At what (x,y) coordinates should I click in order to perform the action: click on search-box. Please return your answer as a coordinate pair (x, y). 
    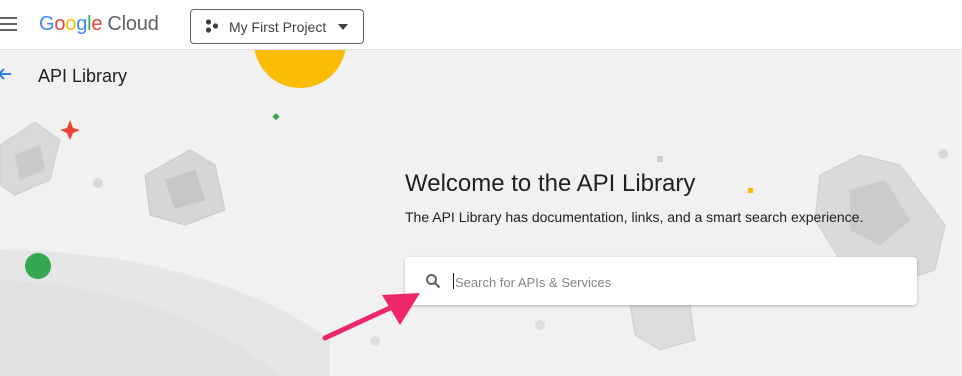
    Looking at the image, I should click on (661, 281).